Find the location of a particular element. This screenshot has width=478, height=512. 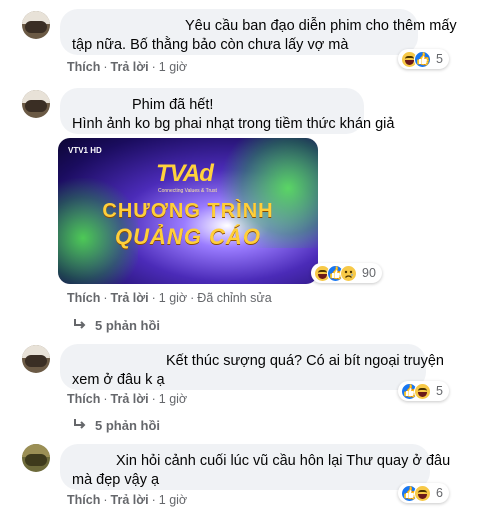

reaction-summary: 90 is located at coordinates (346, 273).